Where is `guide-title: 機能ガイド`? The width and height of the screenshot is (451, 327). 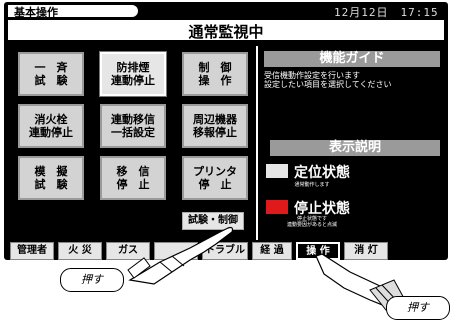 guide-title: 機能ガイド is located at coordinates (352, 59).